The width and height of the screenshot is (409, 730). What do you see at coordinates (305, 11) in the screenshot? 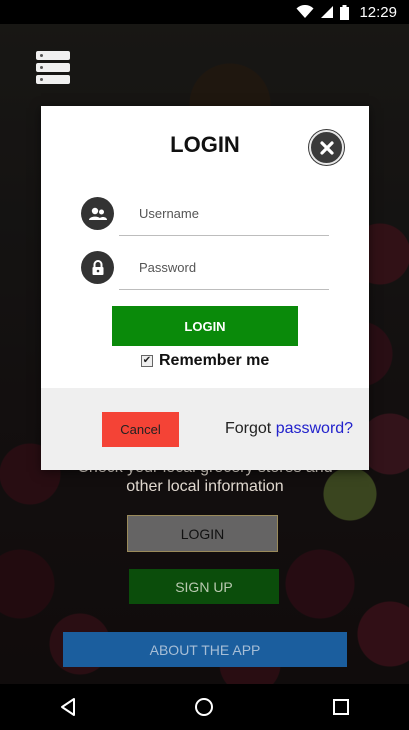
I see `wifi-icon` at bounding box center [305, 11].